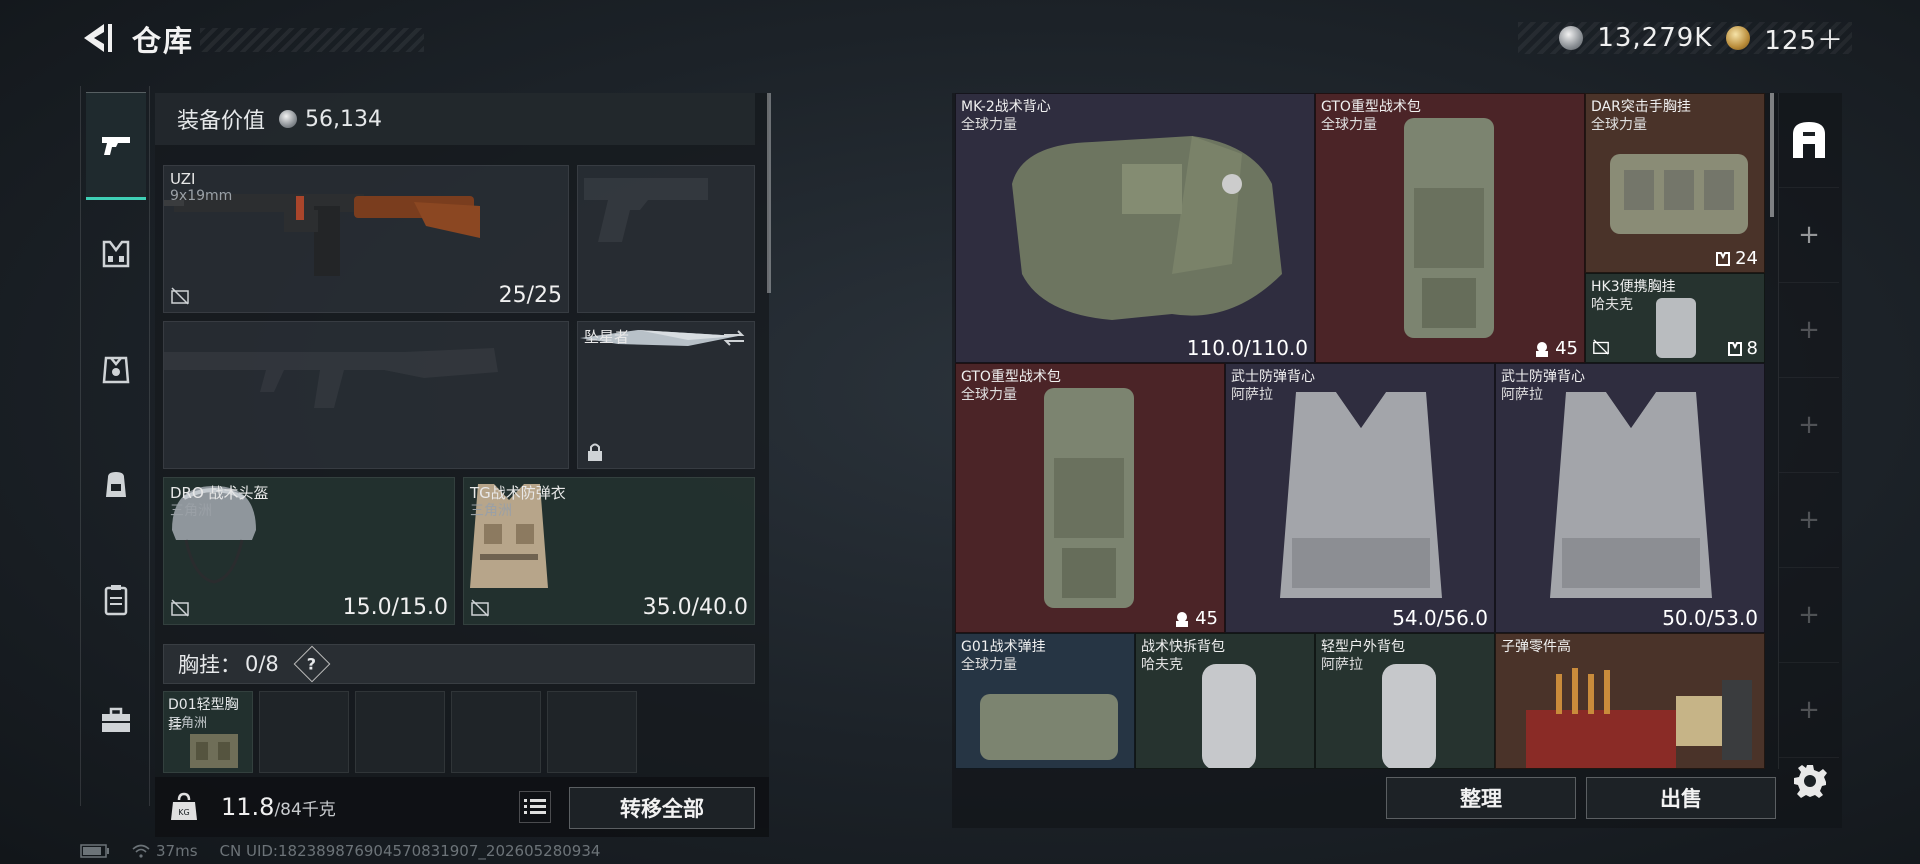 The width and height of the screenshot is (1920, 864). I want to click on chest-rig-capacity: 0/8, so click(262, 664).